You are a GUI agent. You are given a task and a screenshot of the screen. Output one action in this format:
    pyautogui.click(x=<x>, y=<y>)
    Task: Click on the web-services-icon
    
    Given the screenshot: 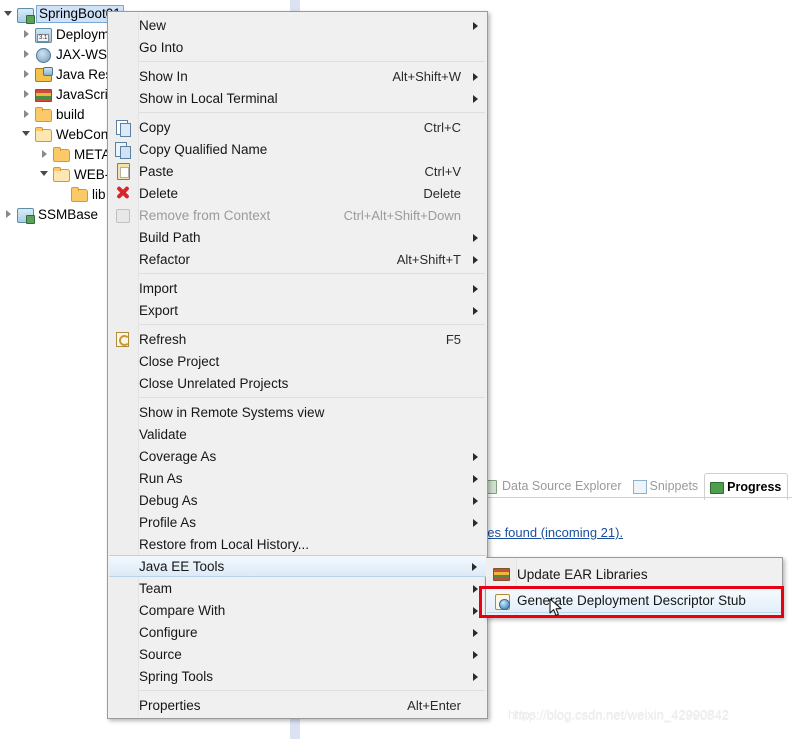 What is the action you would take?
    pyautogui.click(x=43, y=54)
    